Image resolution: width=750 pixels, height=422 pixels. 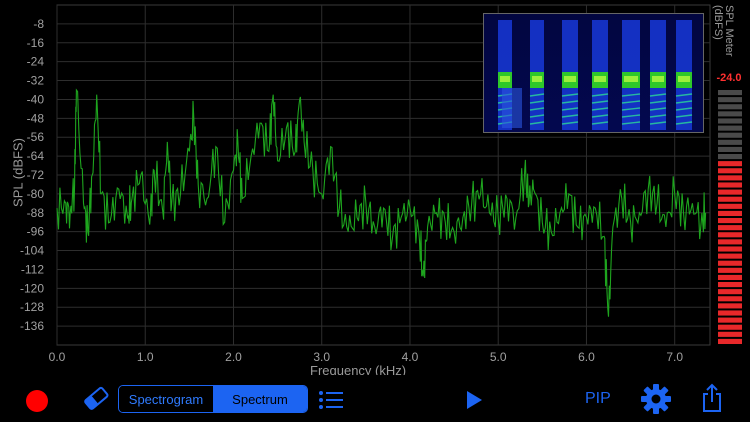 What do you see at coordinates (36, 99) in the screenshot?
I see `y-tick-label: -40` at bounding box center [36, 99].